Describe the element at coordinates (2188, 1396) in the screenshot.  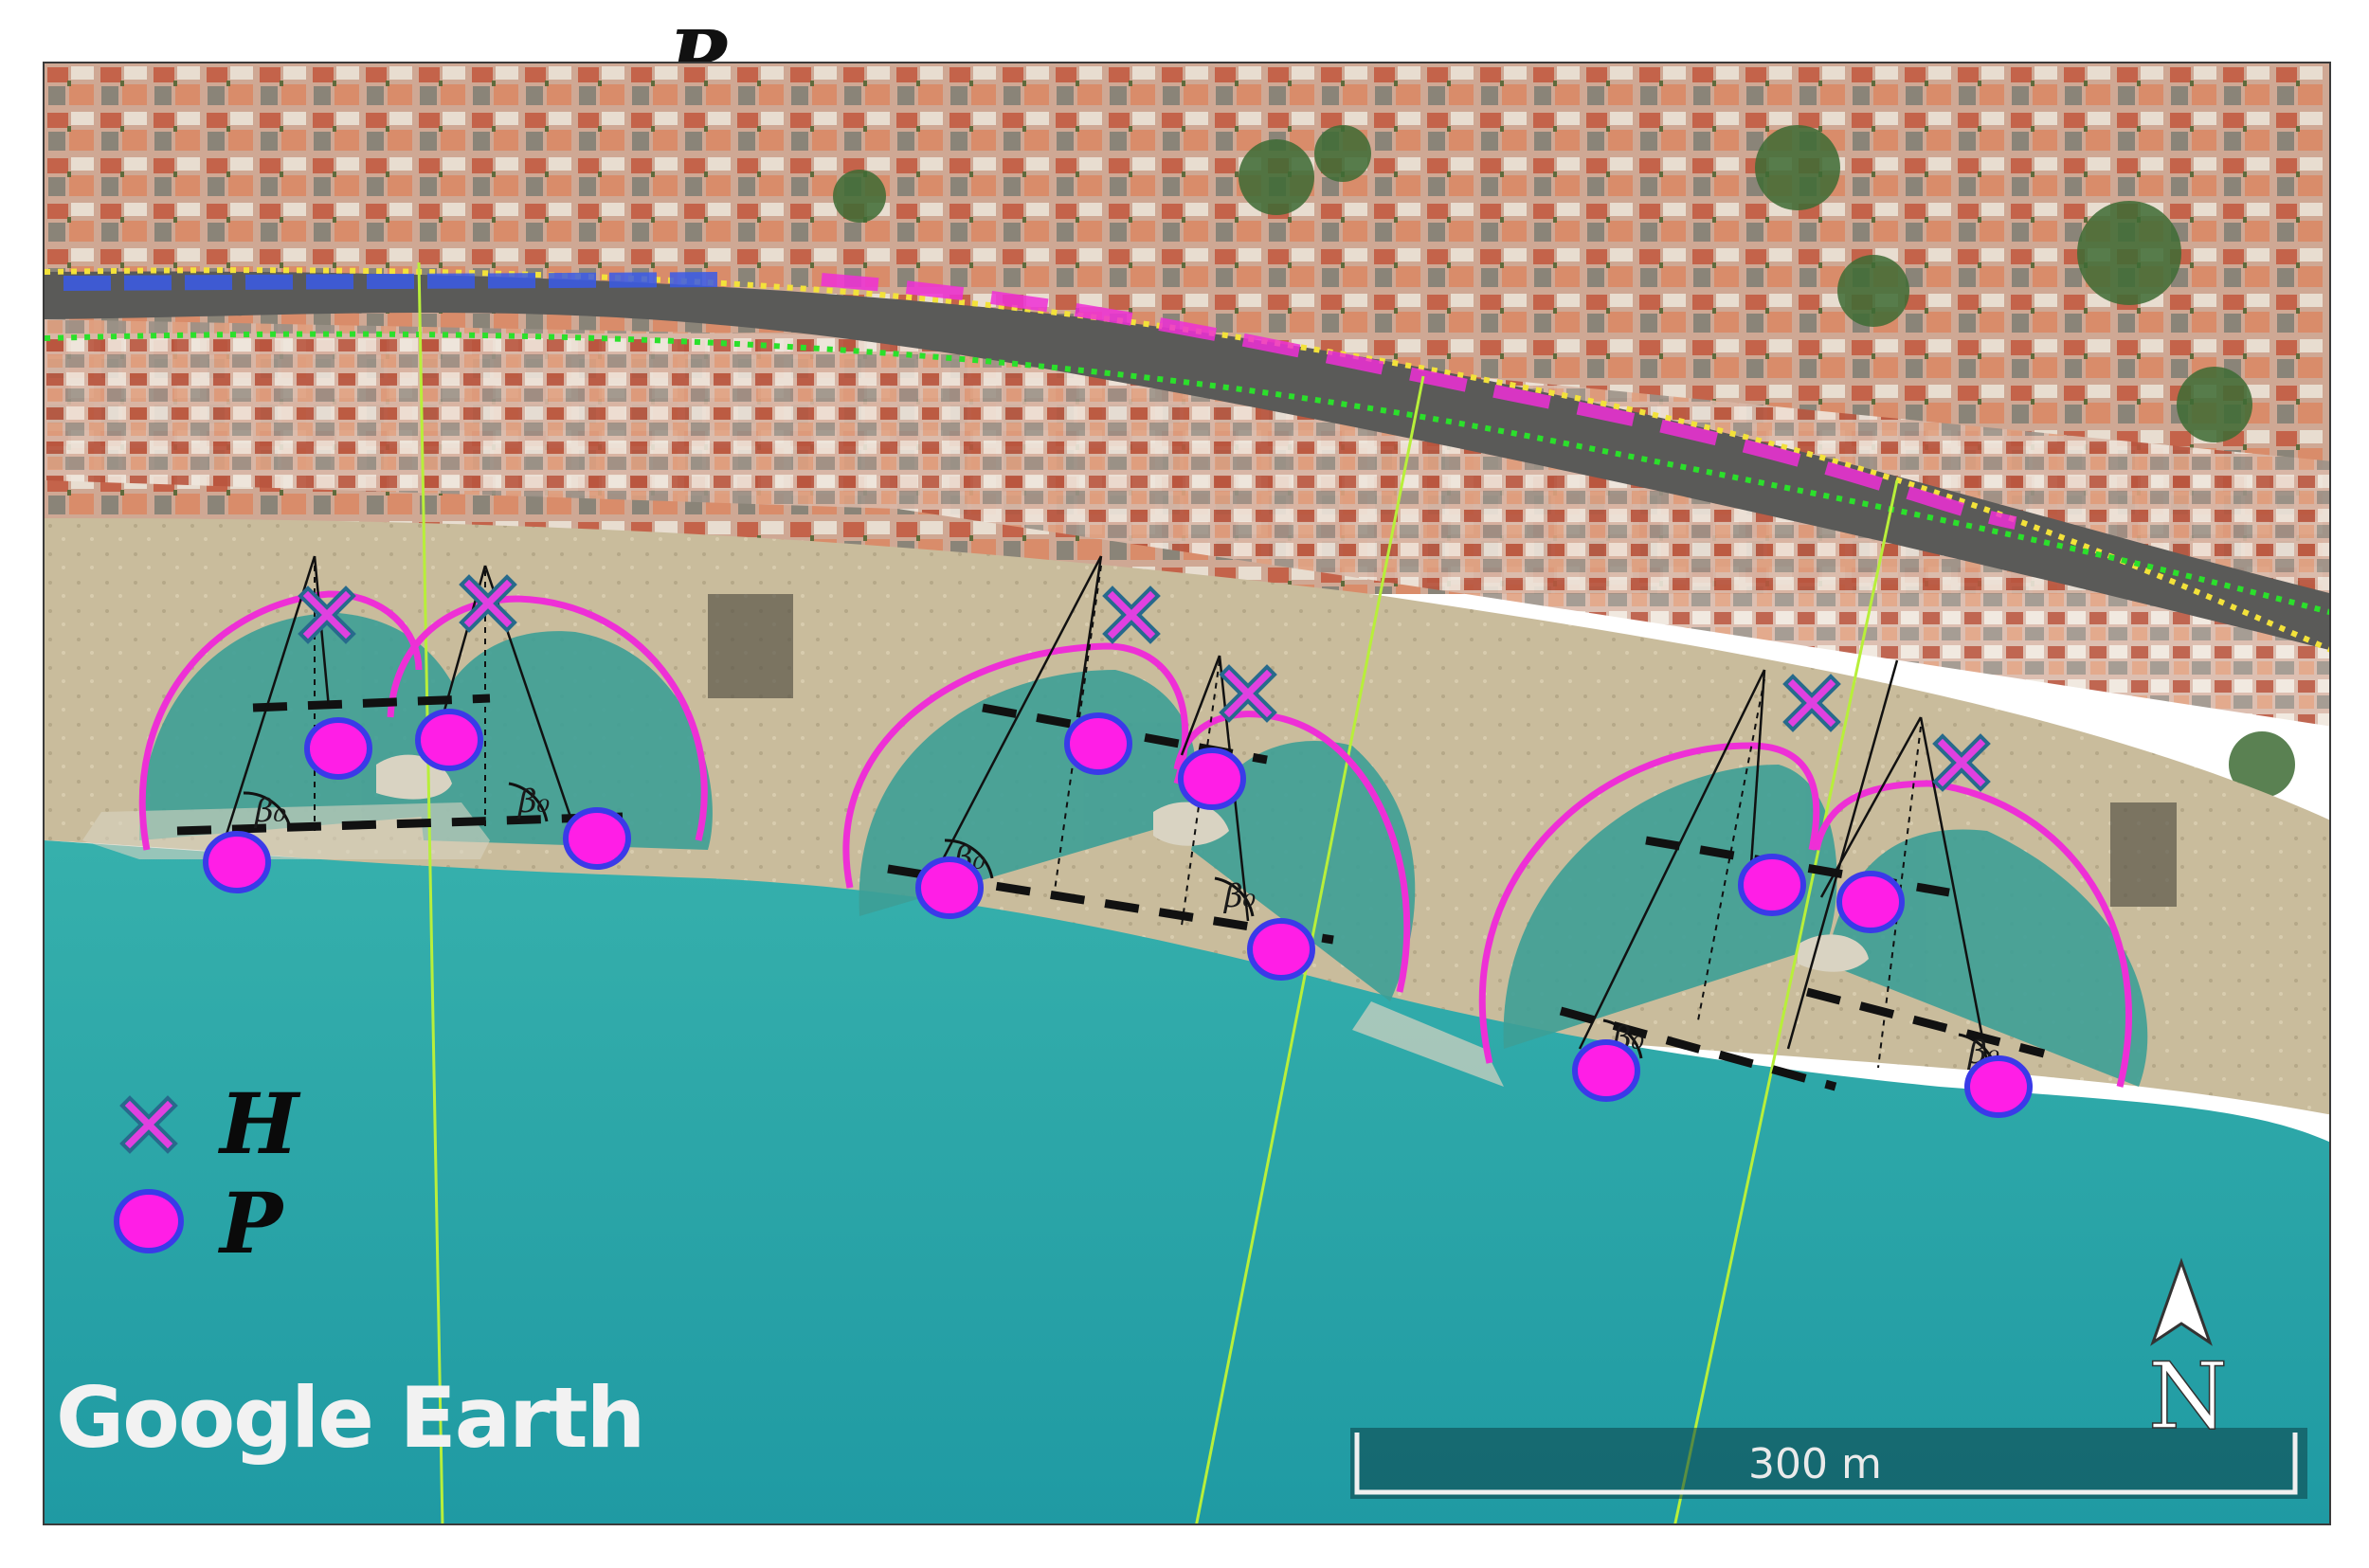
I see `north-label: N` at that location.